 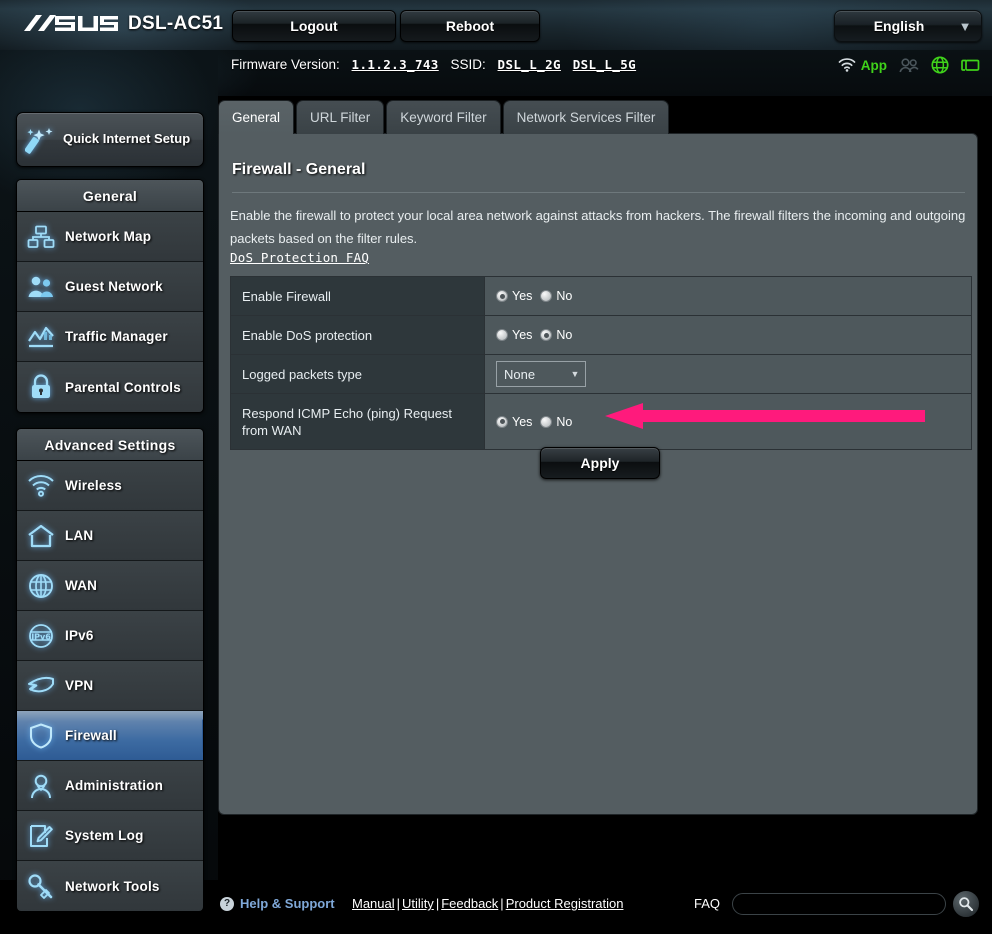 I want to click on dos-protection-faq-link: DoS Protection FAQ, so click(x=299, y=257).